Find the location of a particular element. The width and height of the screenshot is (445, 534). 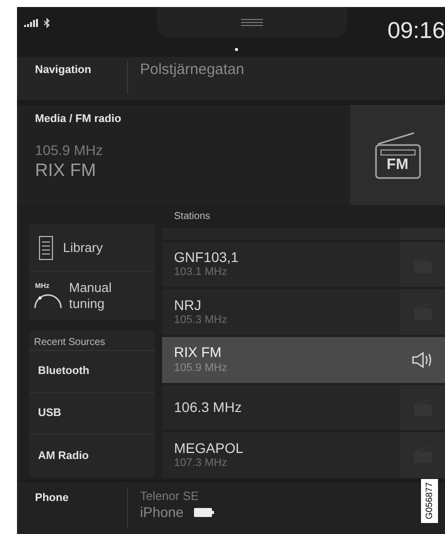

station-frequency: 105.9 MHz is located at coordinates (201, 369).